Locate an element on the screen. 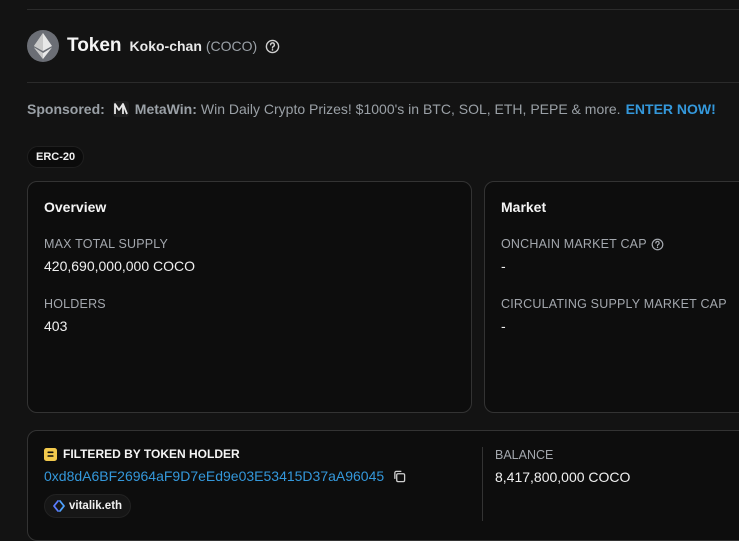 The width and height of the screenshot is (739, 541). filter-icon is located at coordinates (50, 454).